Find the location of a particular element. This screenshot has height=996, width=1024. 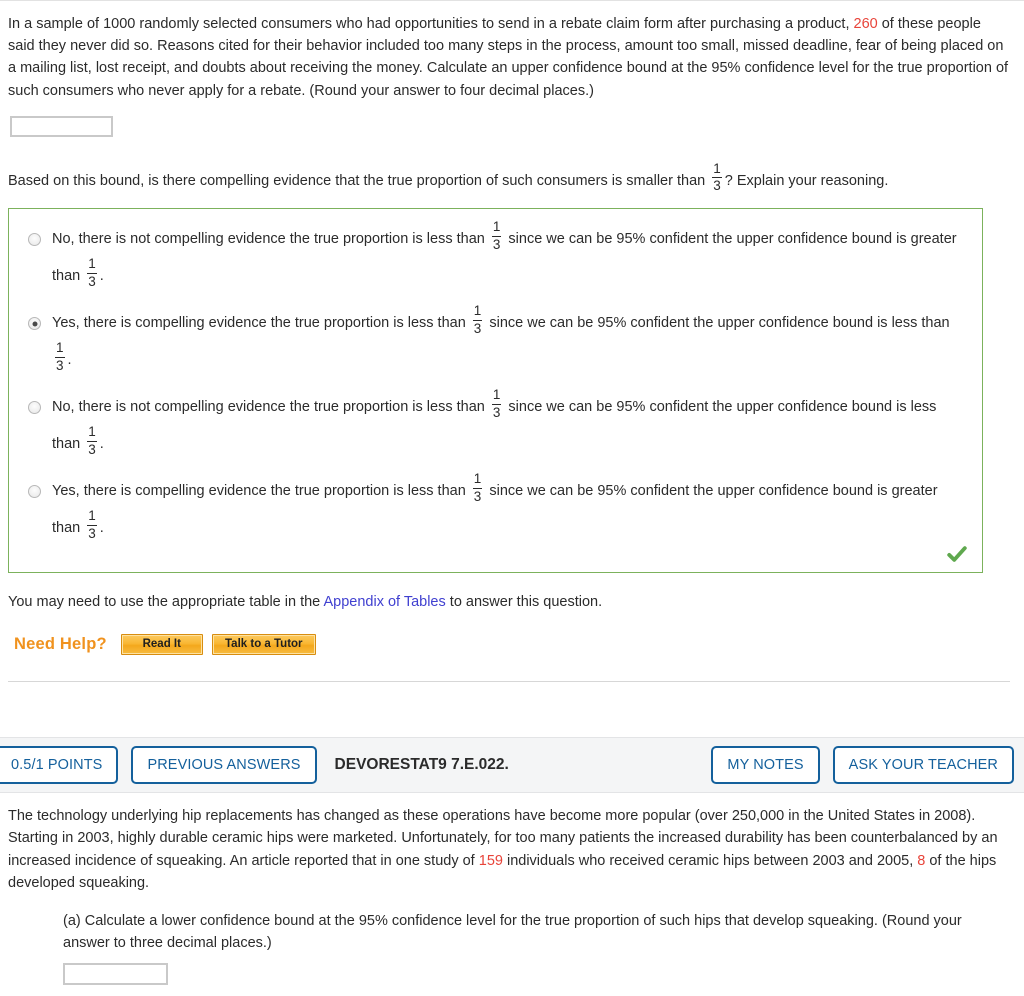

exercise-id-label: DEVORESTAT9 7.E.022. is located at coordinates (421, 765).